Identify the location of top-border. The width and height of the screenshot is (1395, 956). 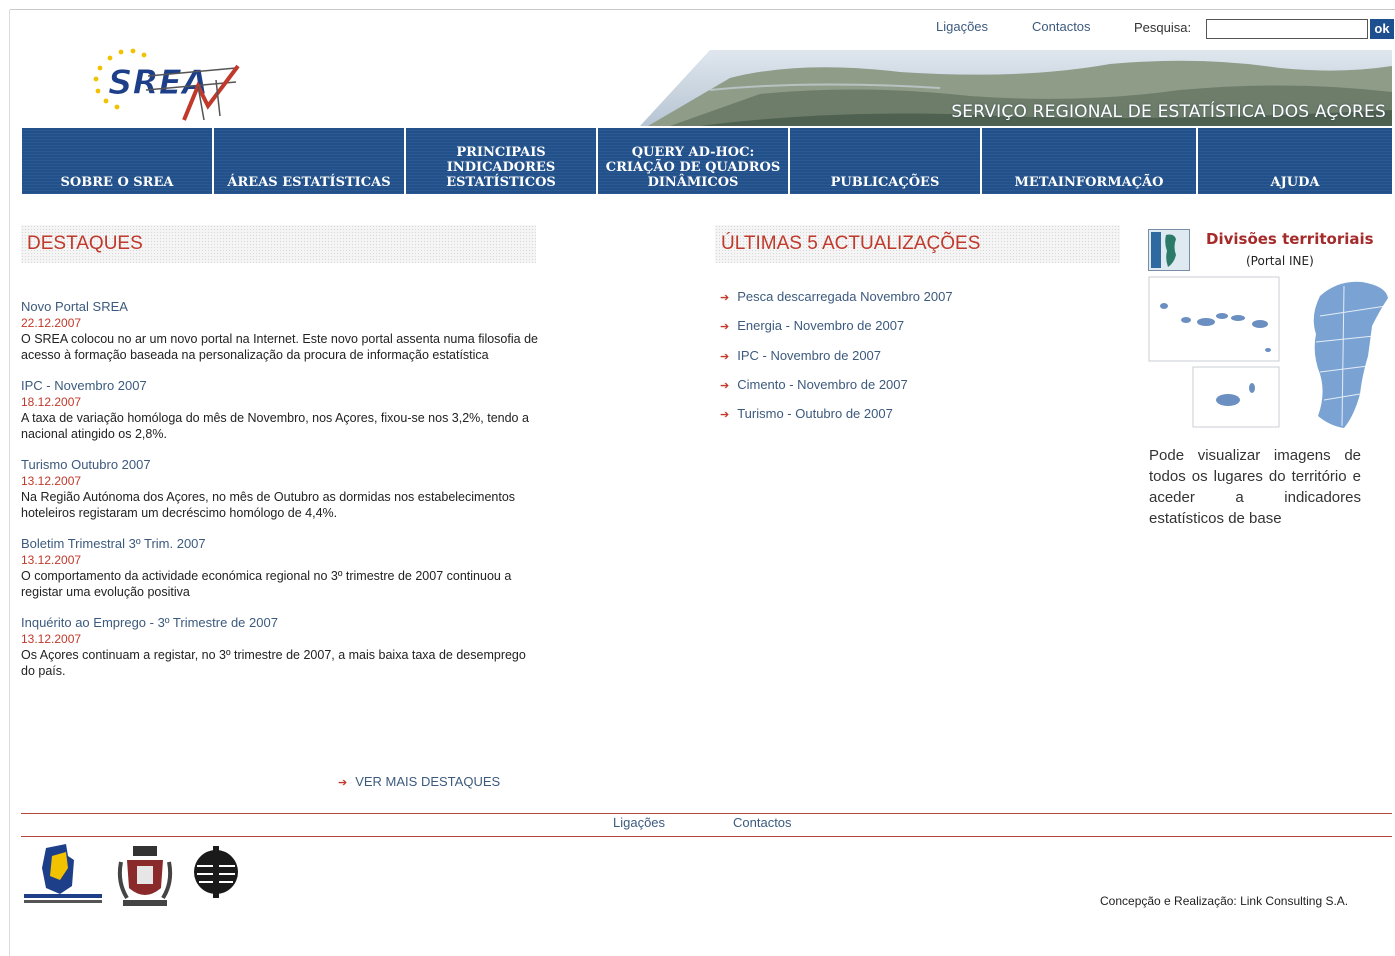
(702, 9).